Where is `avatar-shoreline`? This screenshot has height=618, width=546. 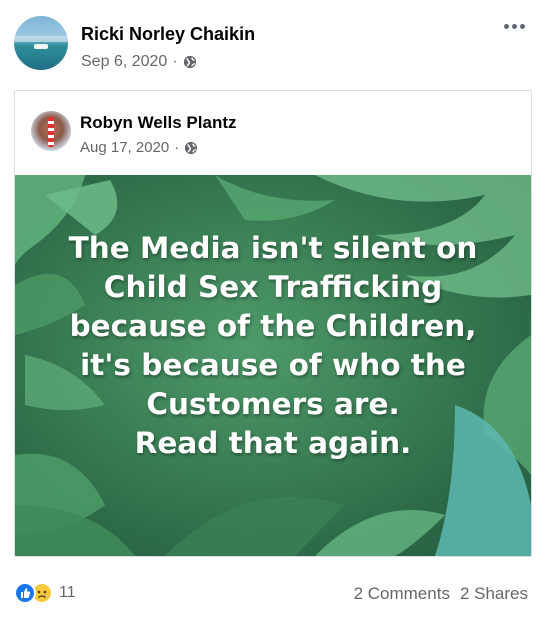 avatar-shoreline is located at coordinates (41, 39).